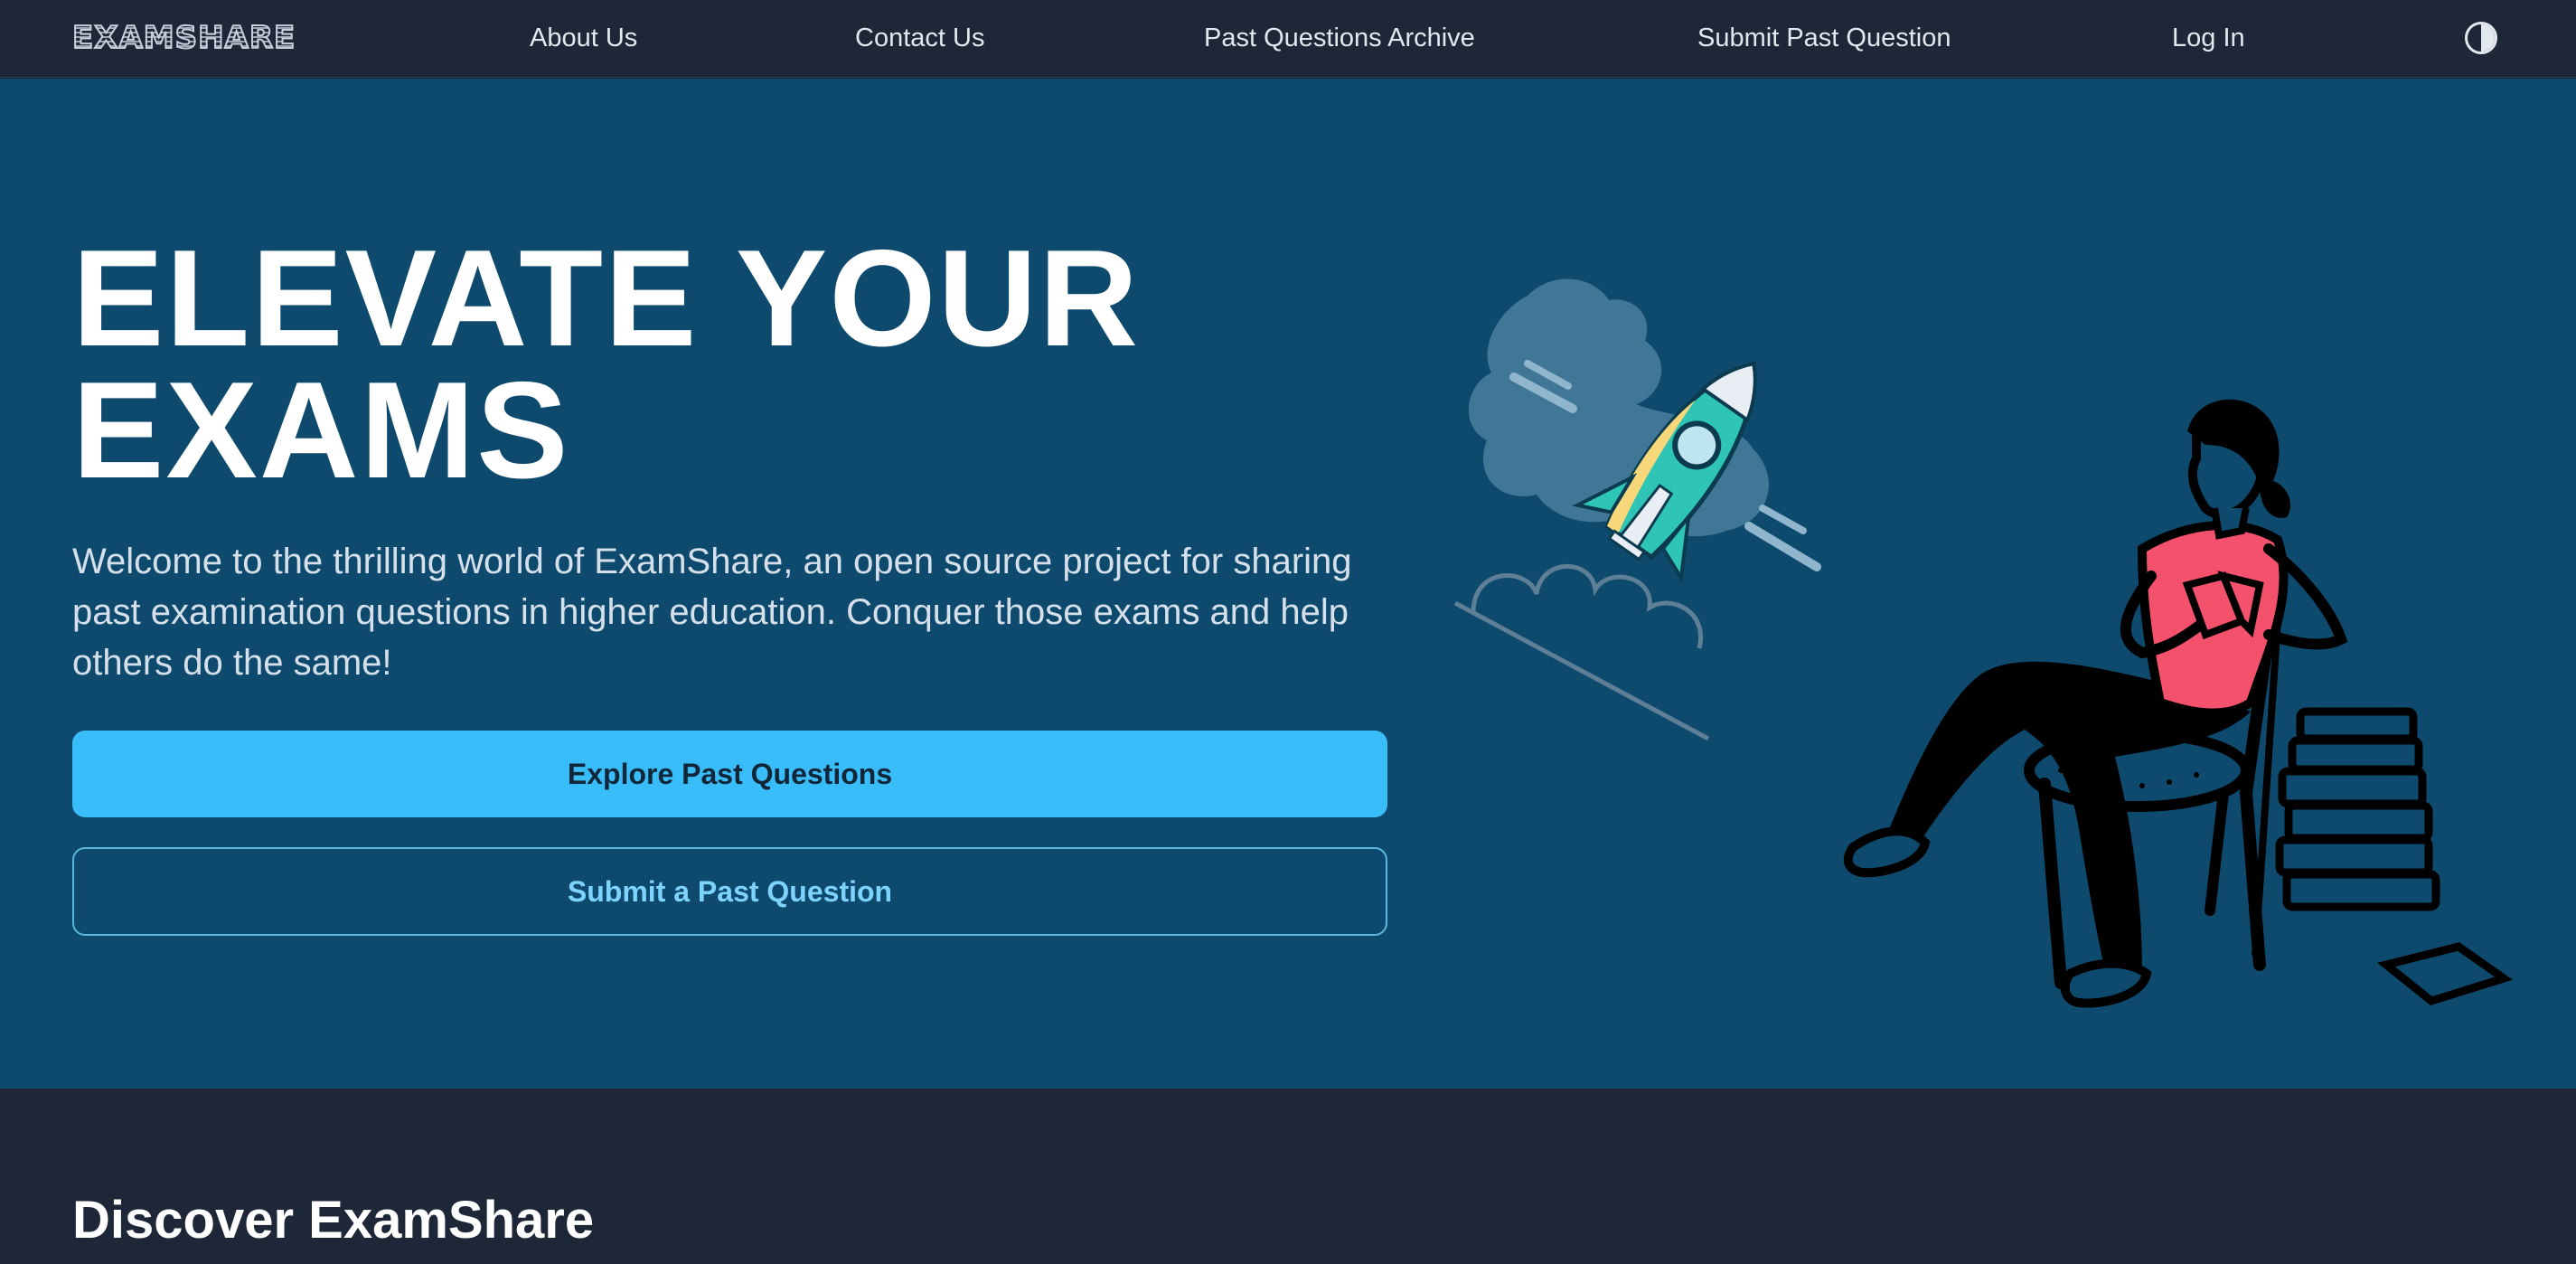  Describe the element at coordinates (2179, 703) in the screenshot. I see `reading-person-illustration` at that location.